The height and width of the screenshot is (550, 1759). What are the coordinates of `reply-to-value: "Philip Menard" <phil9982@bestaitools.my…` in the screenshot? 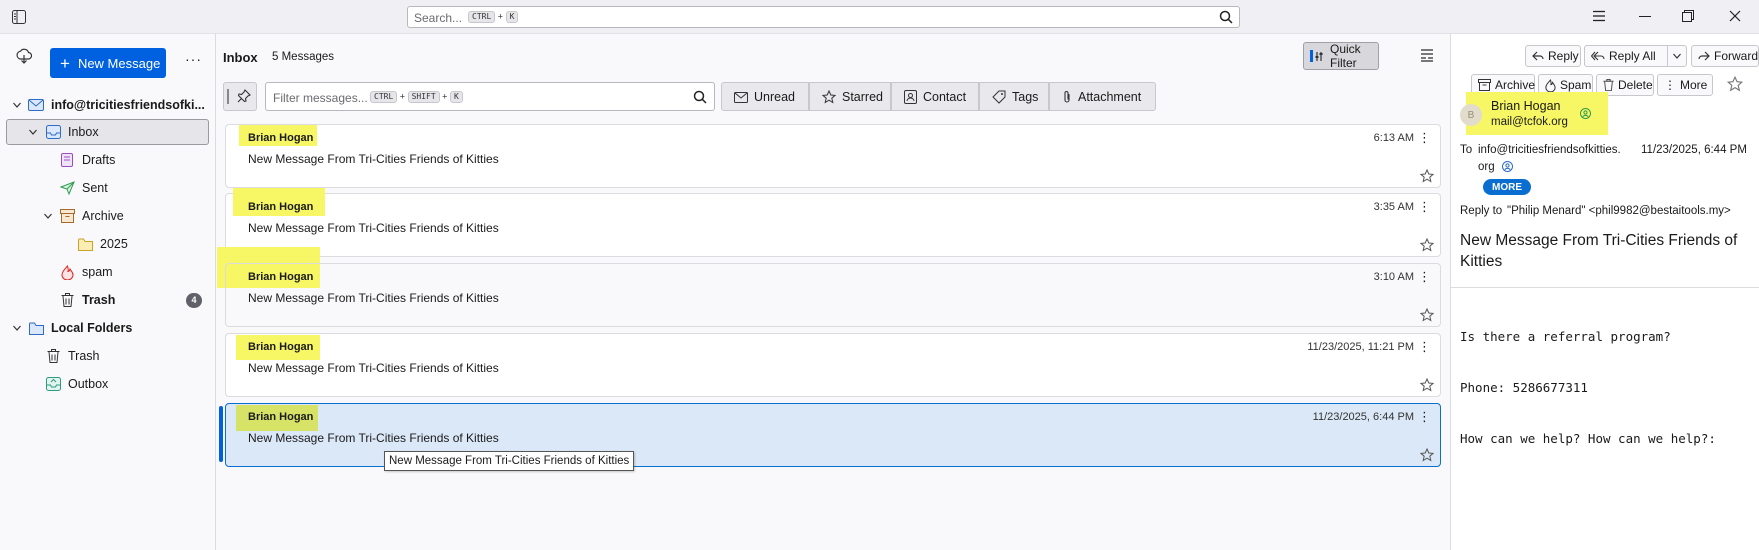 It's located at (1619, 211).